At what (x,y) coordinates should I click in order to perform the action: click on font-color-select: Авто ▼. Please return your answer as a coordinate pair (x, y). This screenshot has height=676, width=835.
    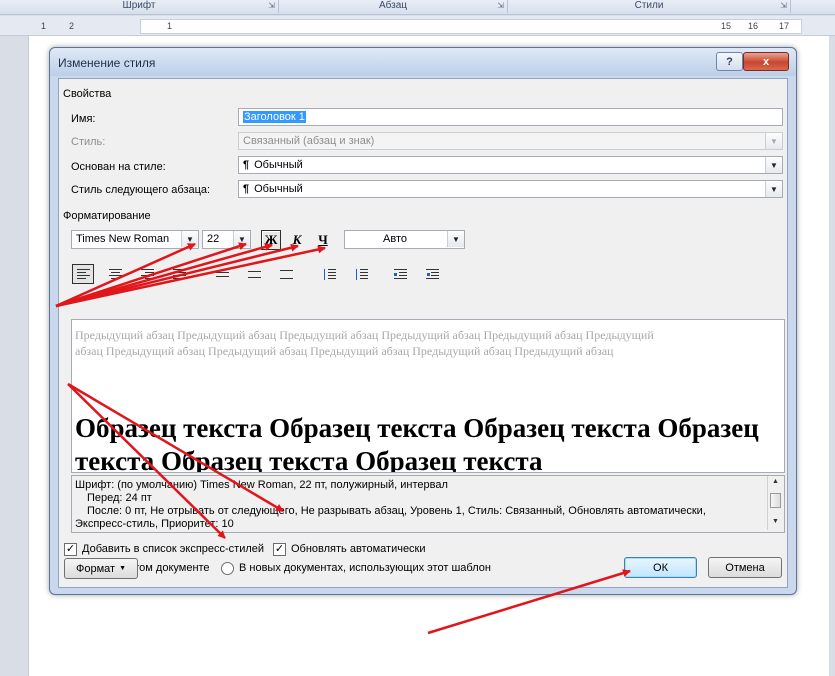
    Looking at the image, I should click on (404, 239).